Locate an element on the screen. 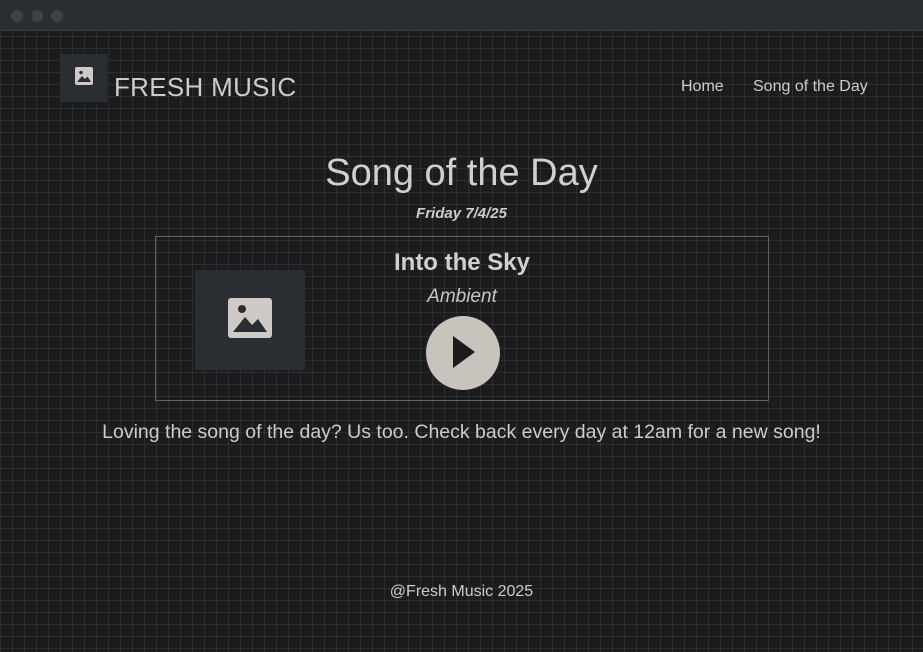  play-button is located at coordinates (463, 353).